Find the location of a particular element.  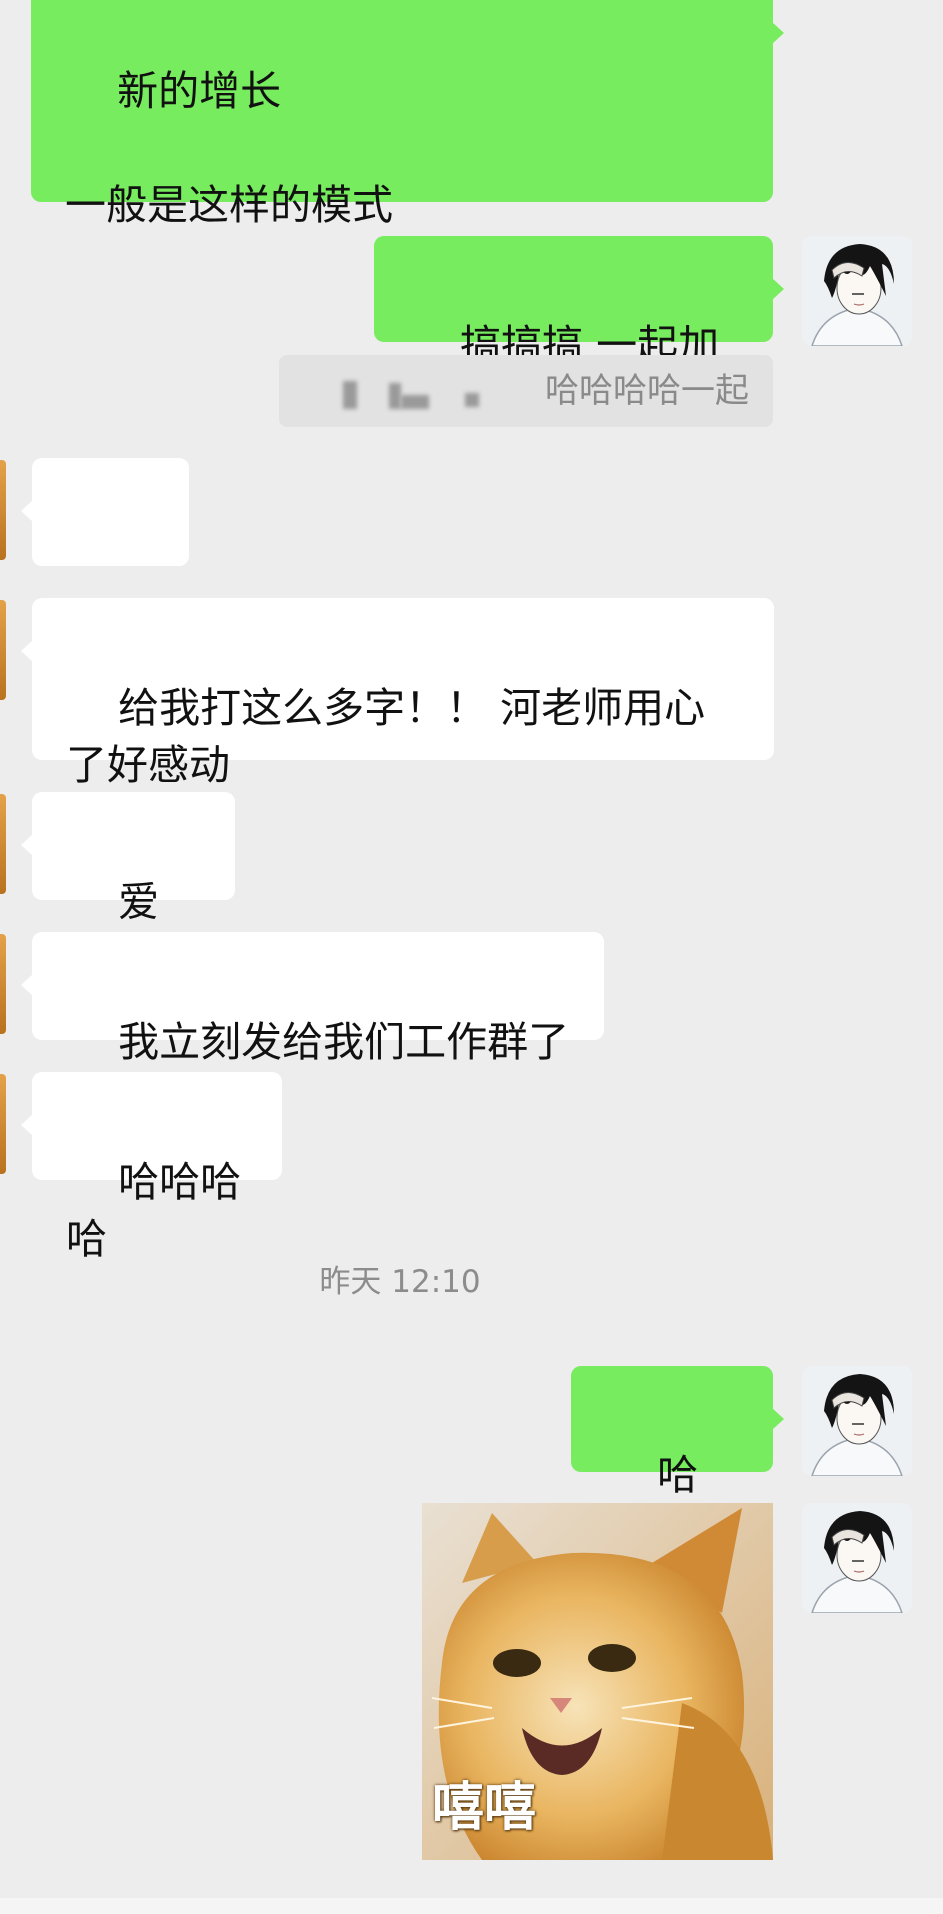

cat-sticker: 嘻嘻 is located at coordinates (597, 1681).